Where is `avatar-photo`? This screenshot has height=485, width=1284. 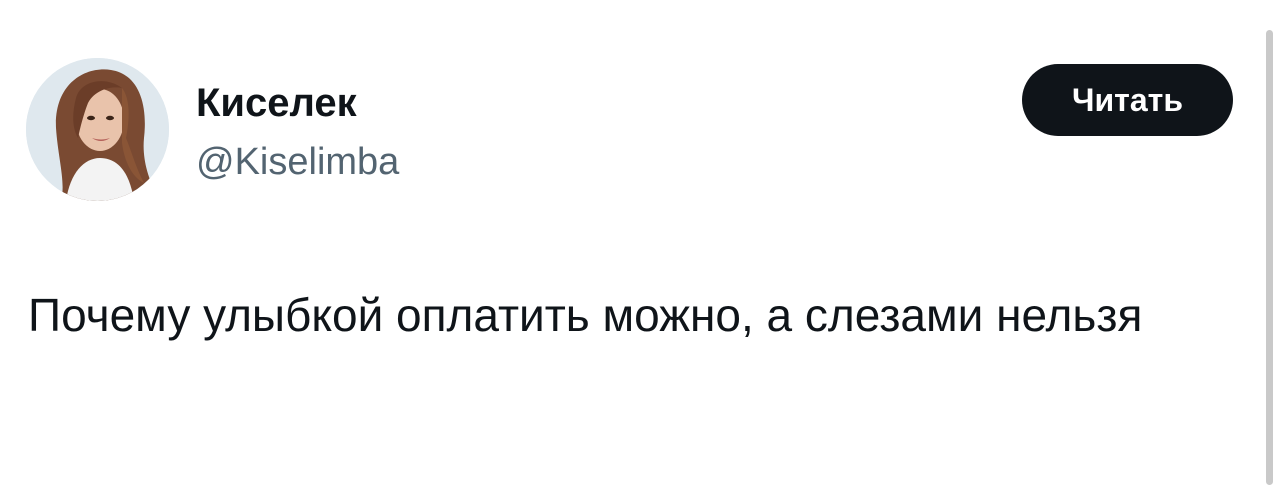
avatar-photo is located at coordinates (97, 129).